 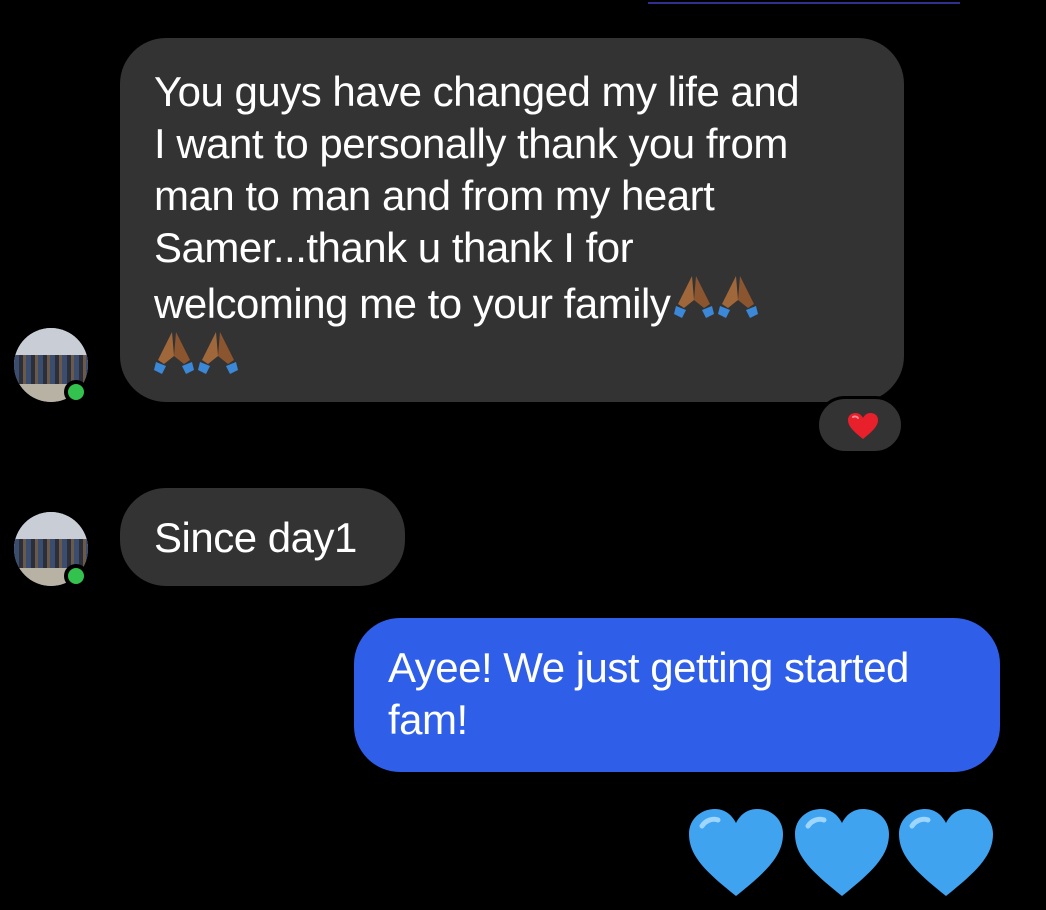 What do you see at coordinates (428, 719) in the screenshot?
I see `message-line: fam!` at bounding box center [428, 719].